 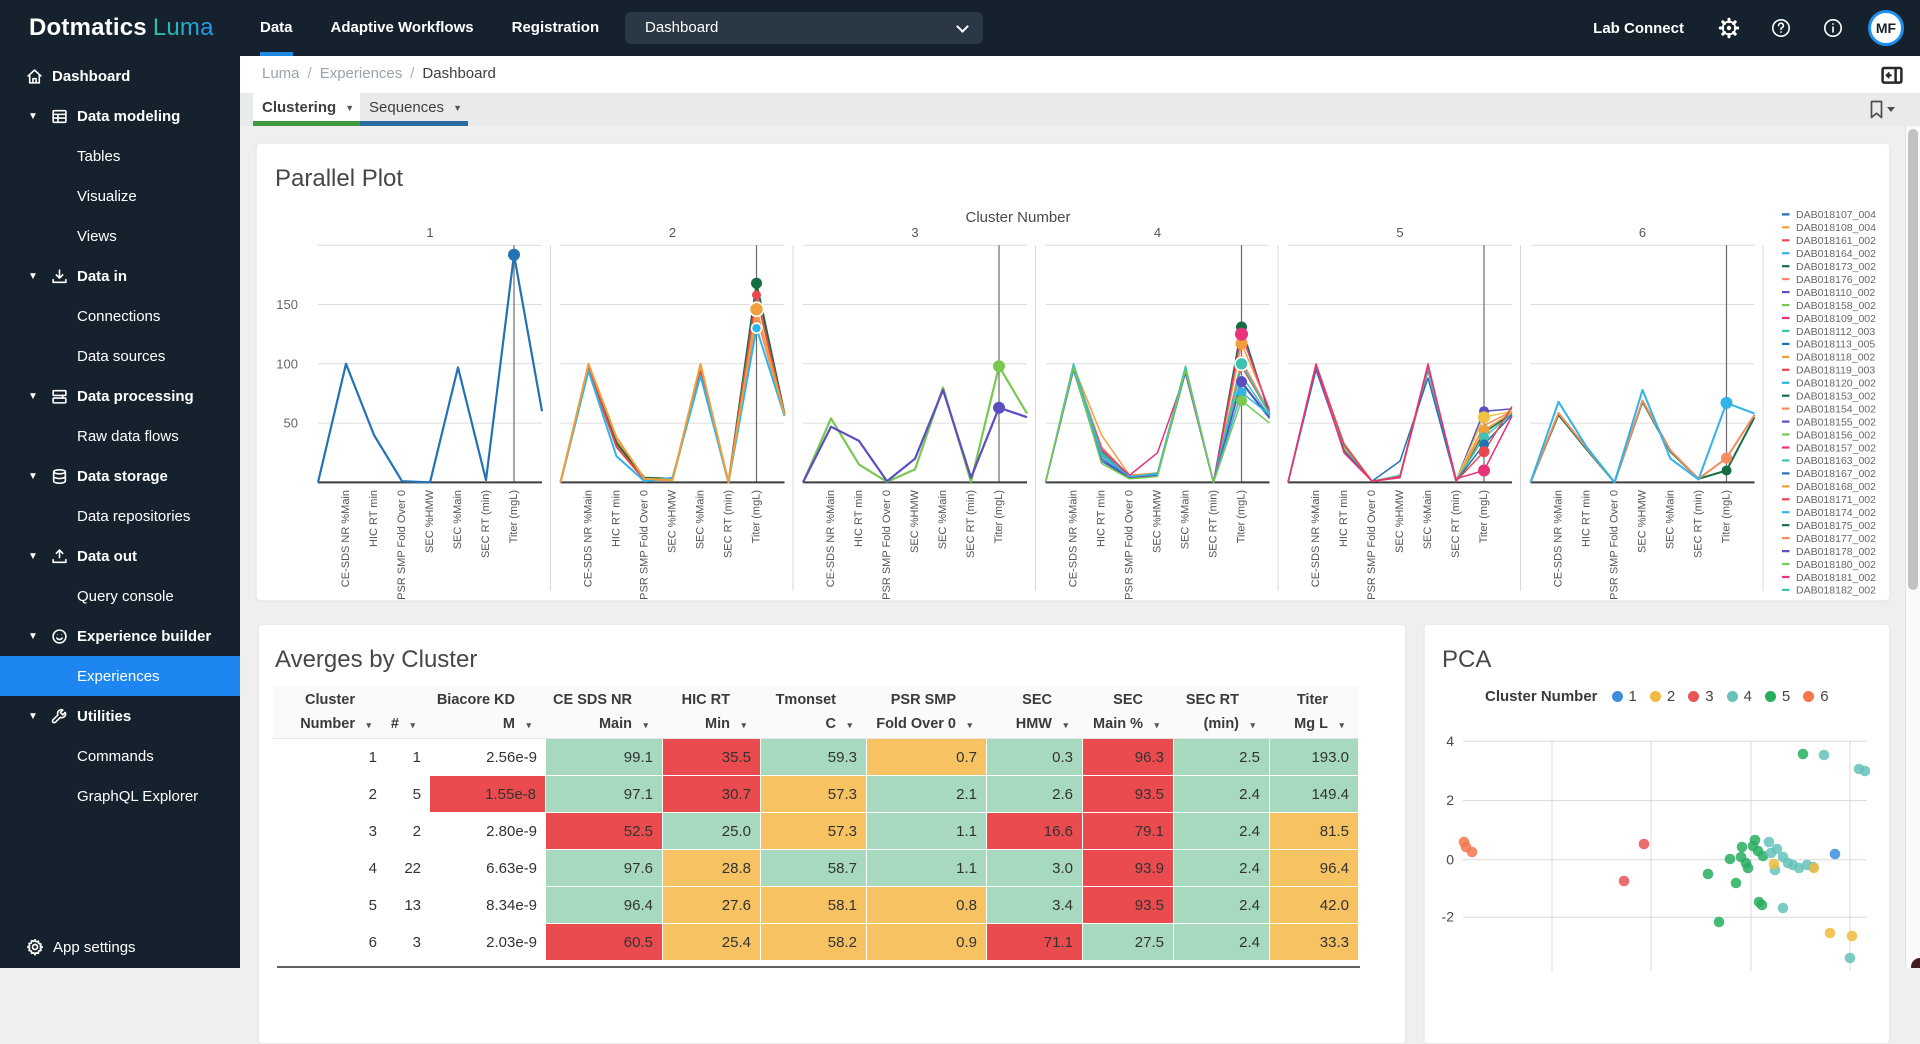 I want to click on svg-text: DAB018178_002, so click(x=1836, y=552).